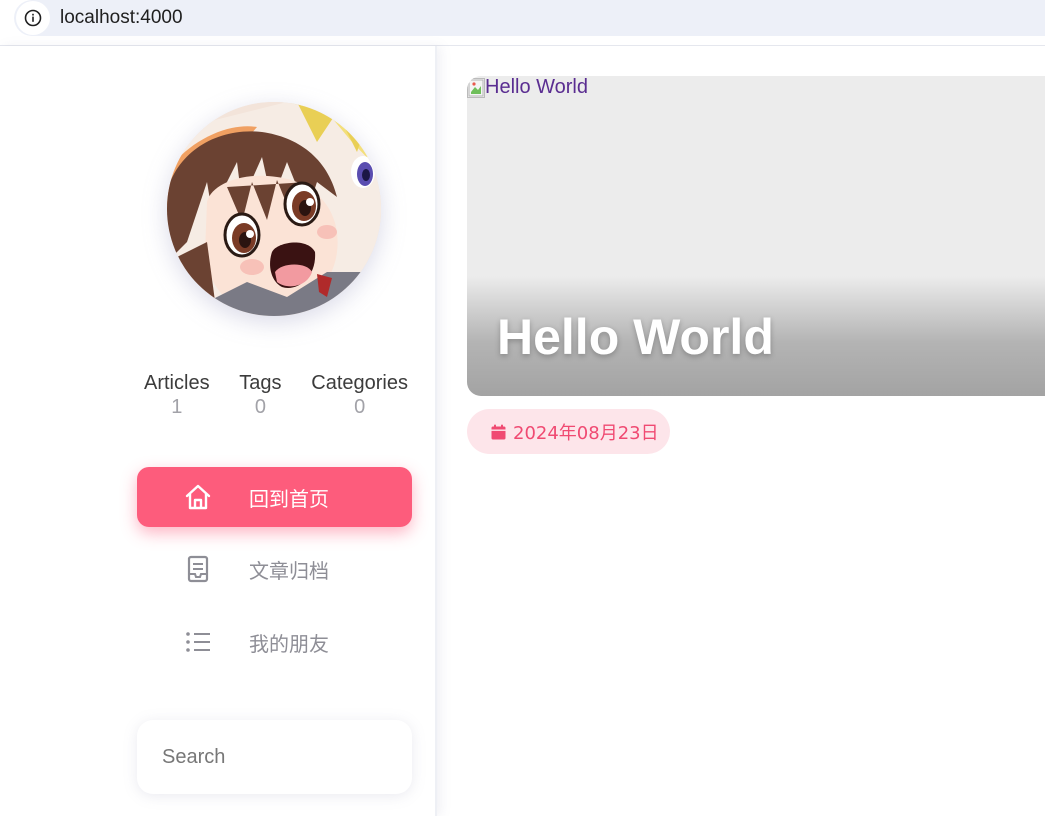 Image resolution: width=1045 pixels, height=816 pixels. I want to click on address-bar: localhost:4000, so click(529, 18).